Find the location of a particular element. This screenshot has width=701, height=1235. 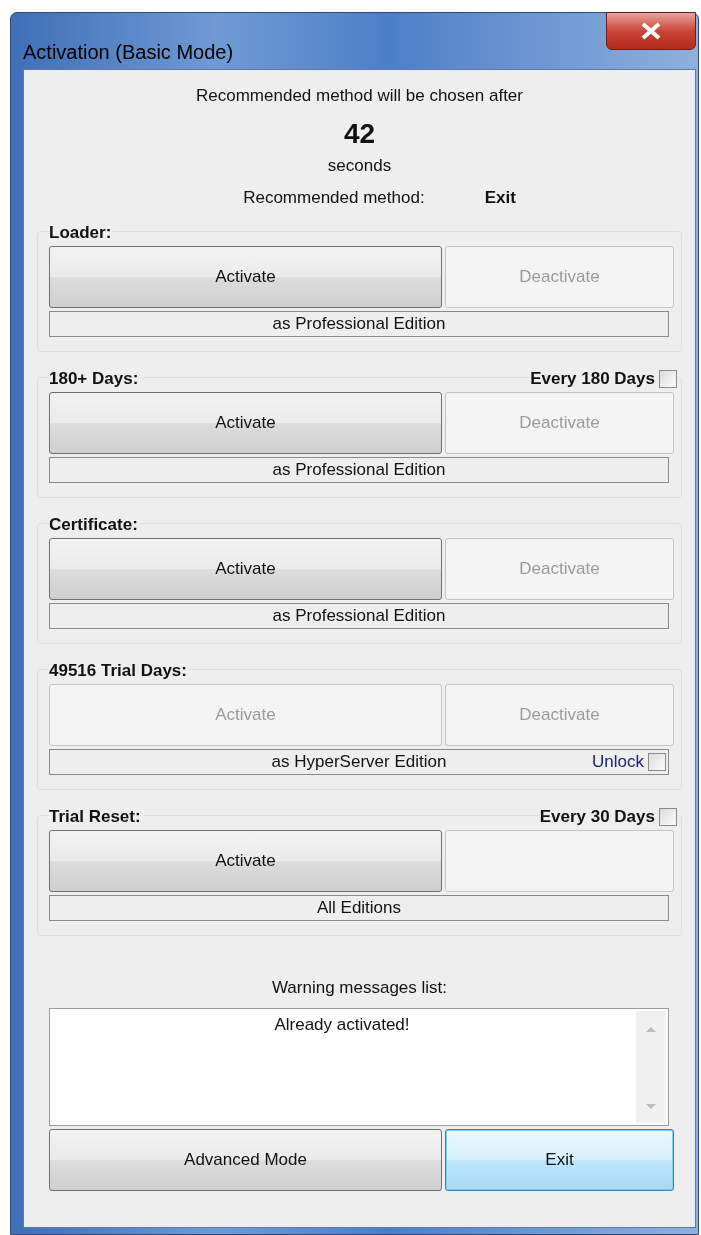

advanced-mode-button: Advanced Mode is located at coordinates (245, 1160).